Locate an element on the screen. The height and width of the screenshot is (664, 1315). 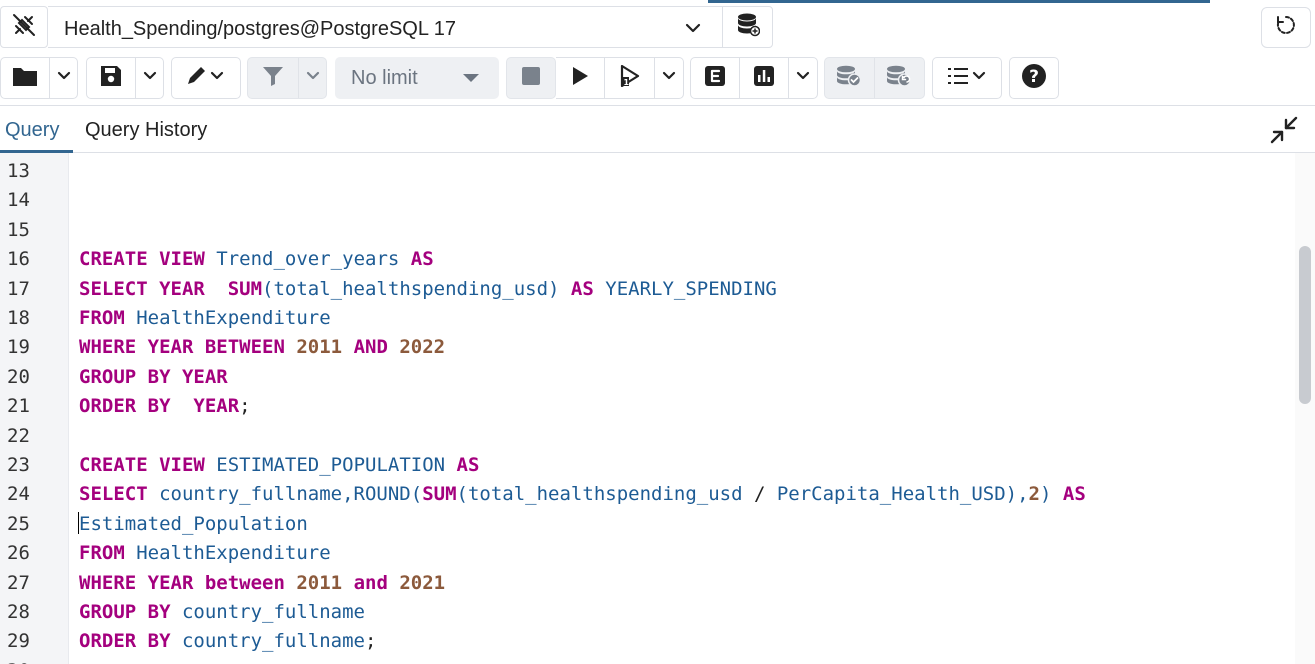
explain-icon is located at coordinates (714, 78).